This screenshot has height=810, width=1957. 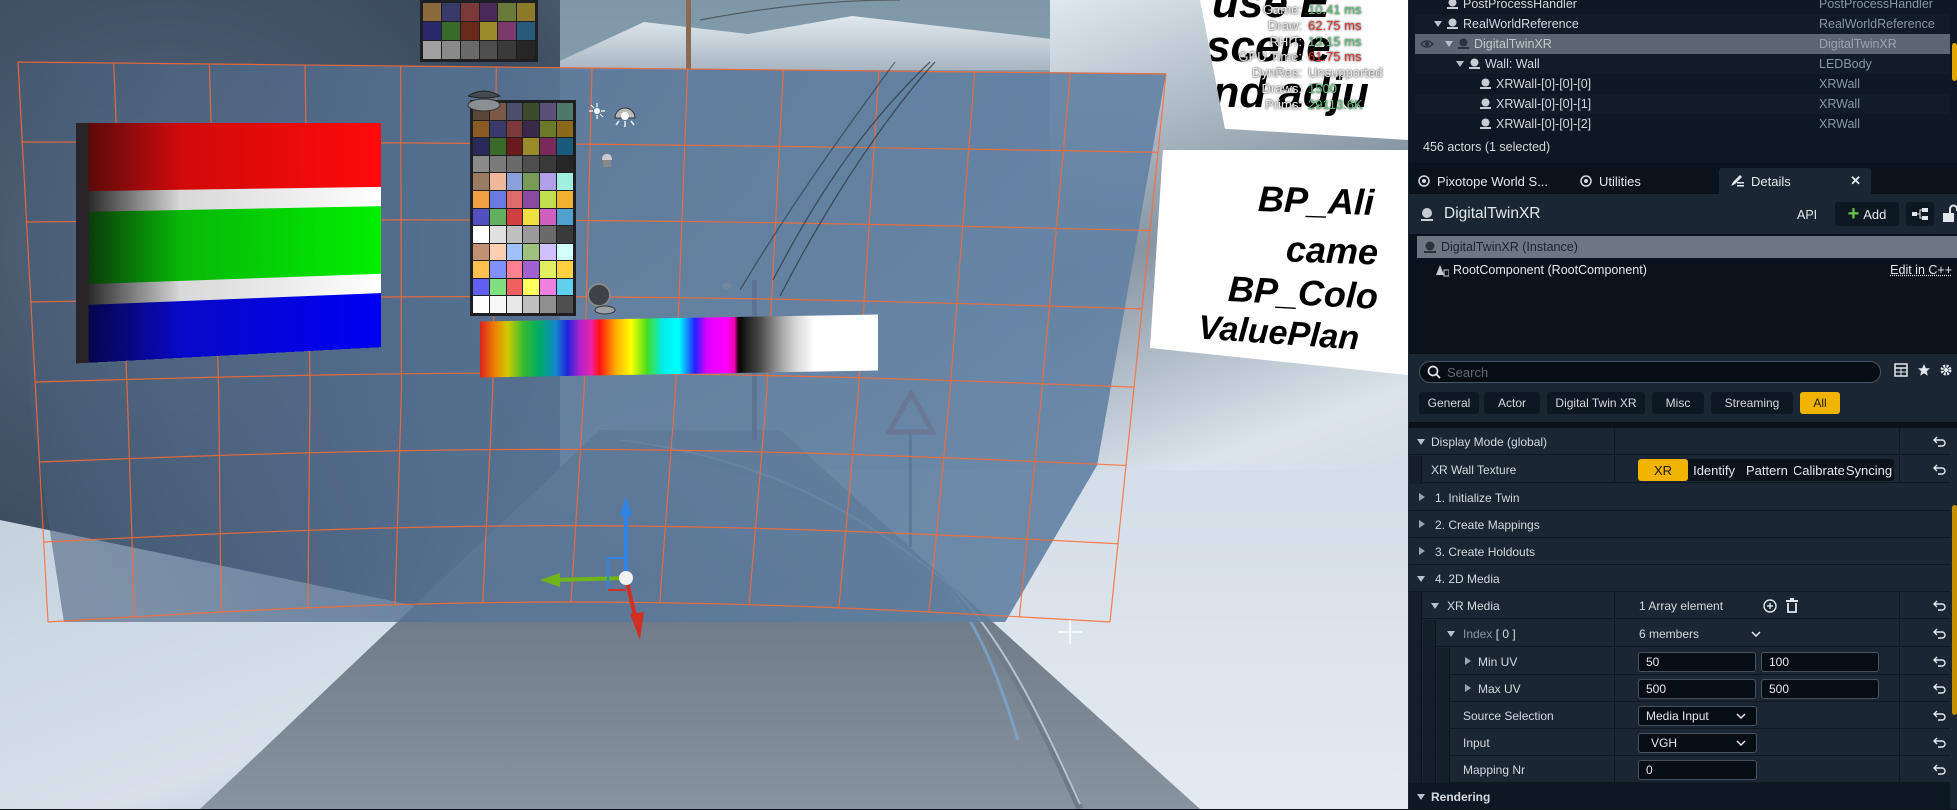 I want to click on actor-count-label: 456 actors (1 selected), so click(x=1487, y=147).